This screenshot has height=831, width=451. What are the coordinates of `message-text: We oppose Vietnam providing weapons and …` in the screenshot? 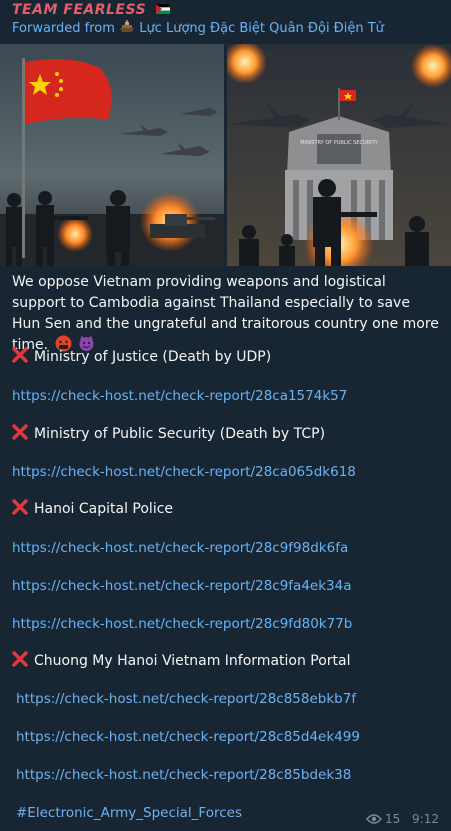 It's located at (225, 313).